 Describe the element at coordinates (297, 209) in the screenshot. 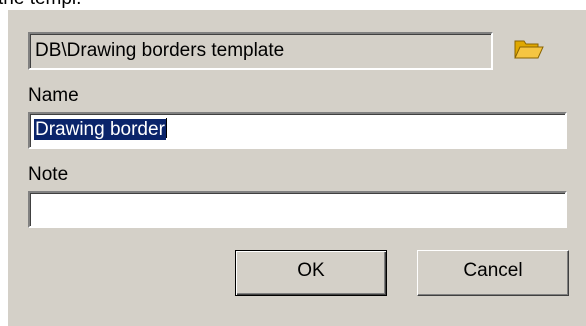

I see `note-field` at that location.